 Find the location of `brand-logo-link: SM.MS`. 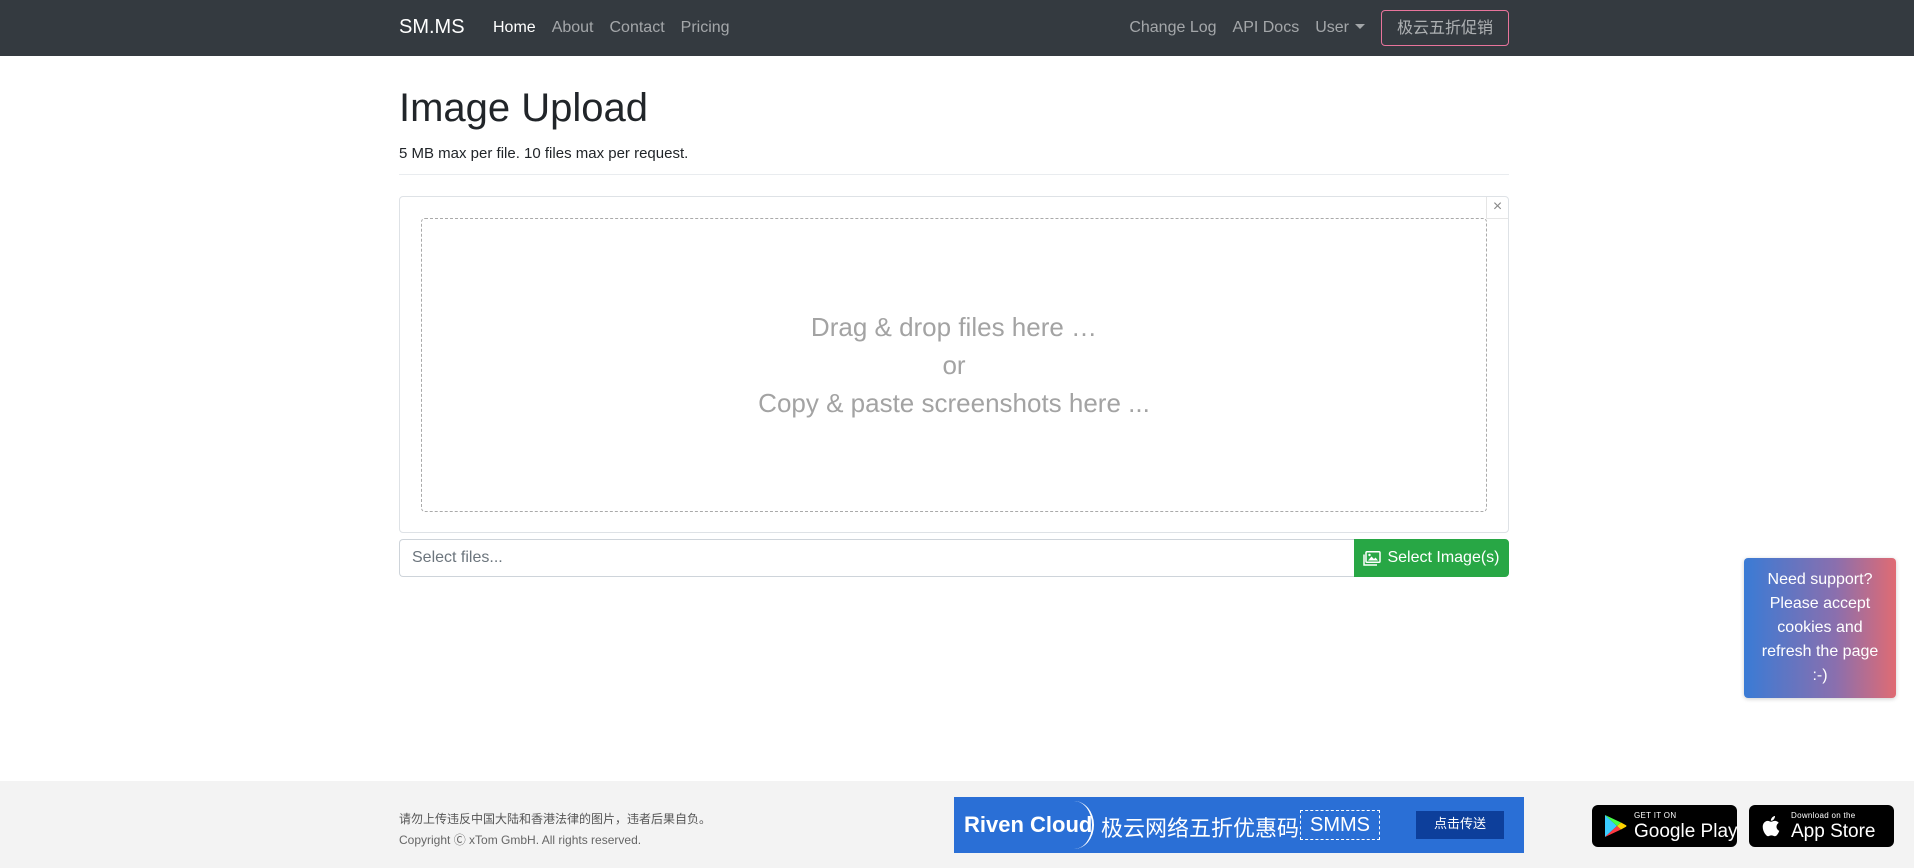

brand-logo-link: SM.MS is located at coordinates (432, 27).